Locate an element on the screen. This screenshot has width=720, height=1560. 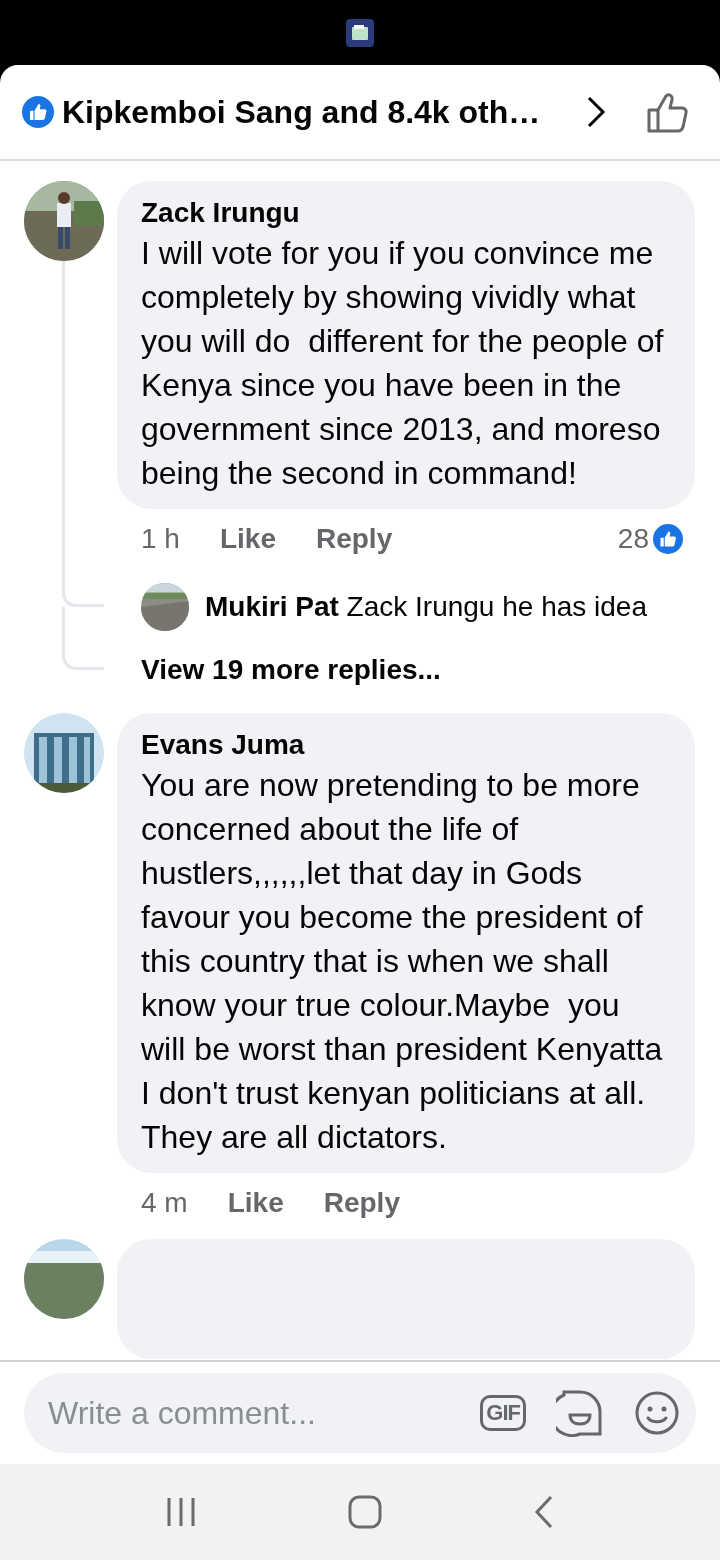
gif-button: GIF is located at coordinates (503, 1413).